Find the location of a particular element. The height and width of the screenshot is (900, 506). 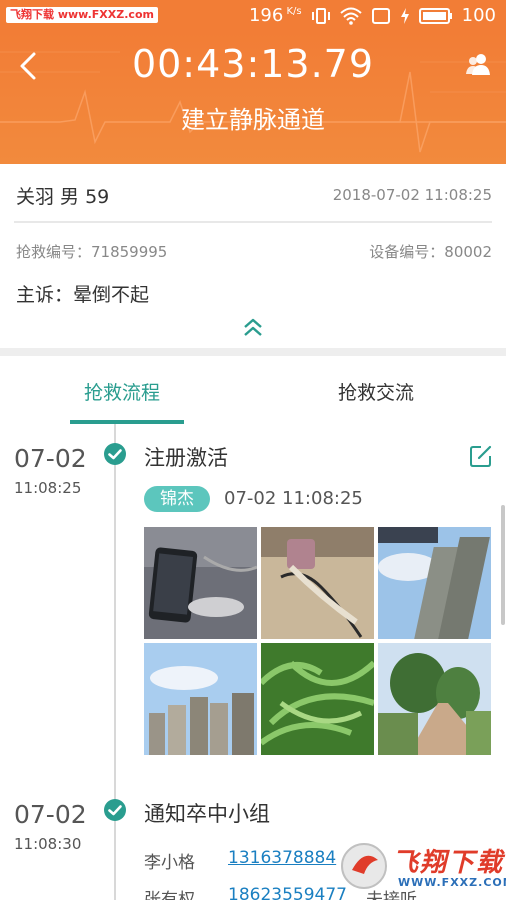

rescue-number: 抢救编号：71859995 is located at coordinates (92, 252).